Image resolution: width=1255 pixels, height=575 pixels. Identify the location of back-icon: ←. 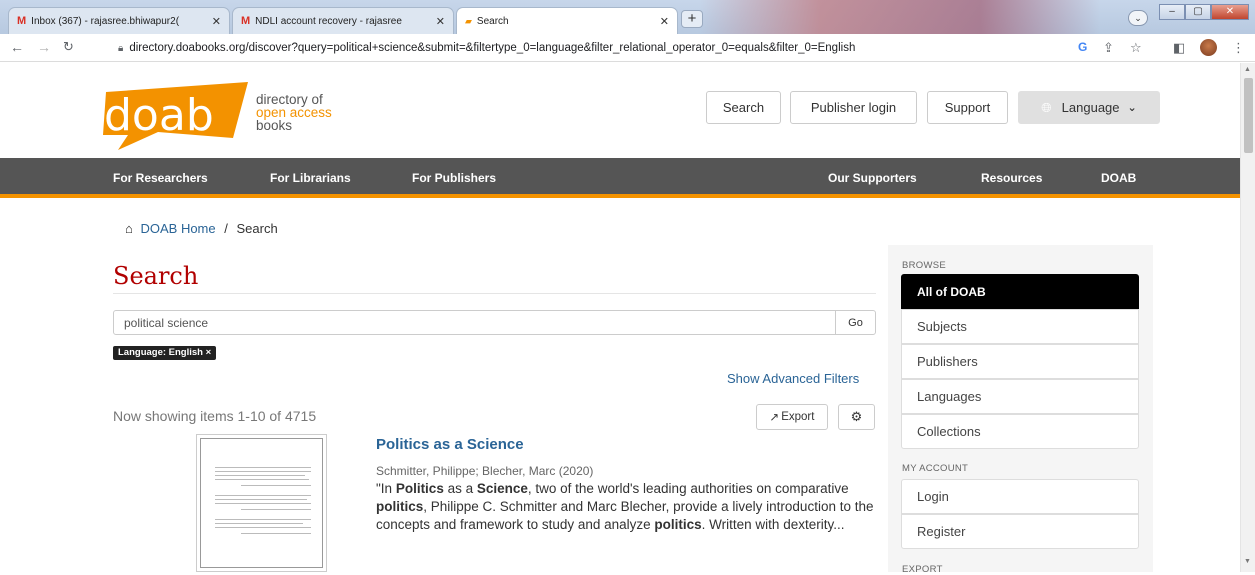
(17, 47).